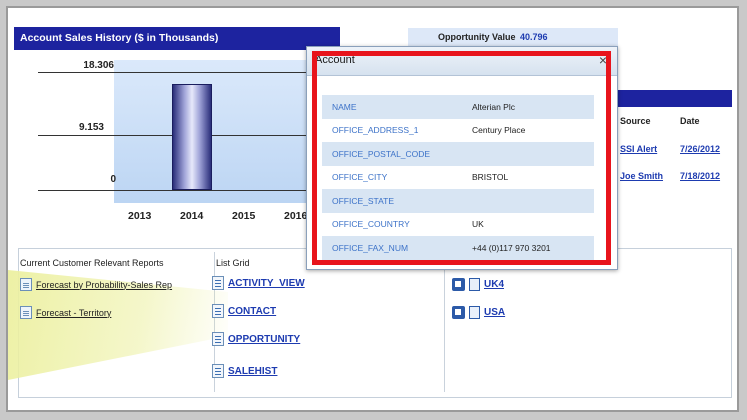 The height and width of the screenshot is (420, 747). Describe the element at coordinates (494, 284) in the screenshot. I see `favorite-link-label: UK4` at that location.